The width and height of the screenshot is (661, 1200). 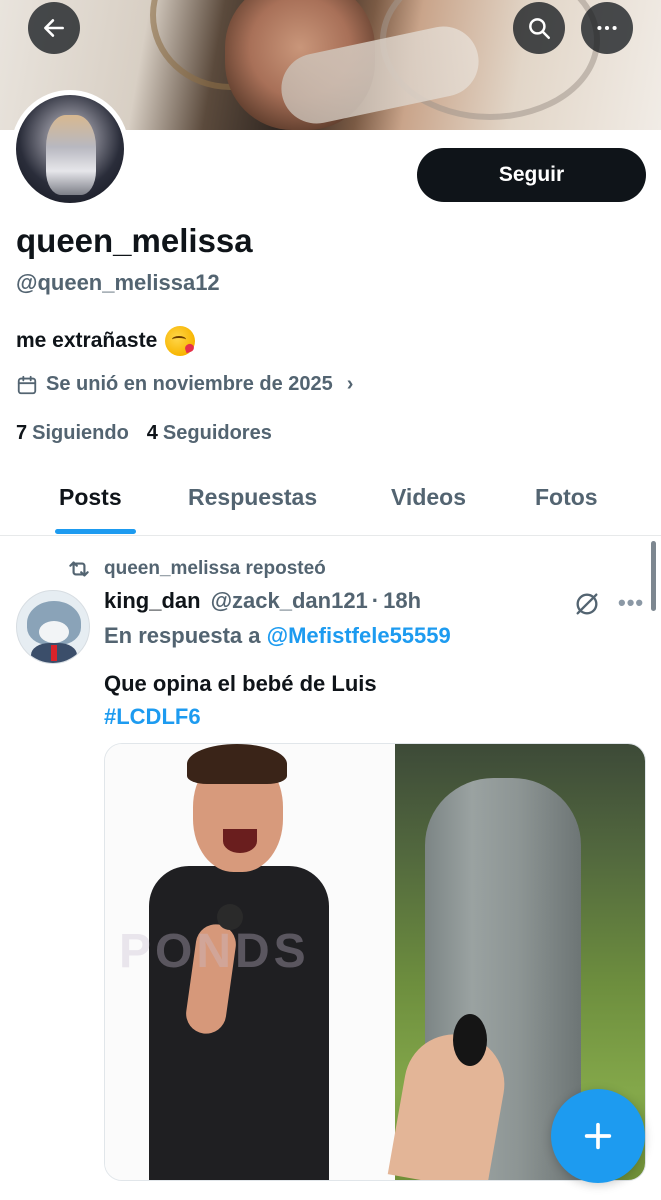 What do you see at coordinates (54, 632) in the screenshot?
I see `avatar-shark-belly` at bounding box center [54, 632].